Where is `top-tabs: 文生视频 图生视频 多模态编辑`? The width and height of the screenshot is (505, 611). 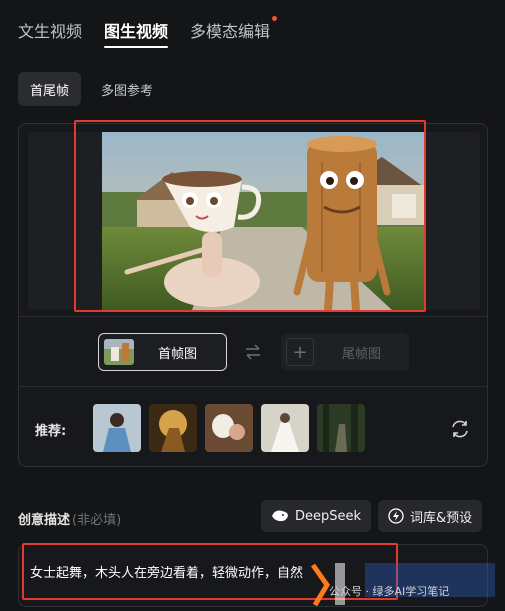 top-tabs: 文生视频 图生视频 多模态编辑 is located at coordinates (144, 32).